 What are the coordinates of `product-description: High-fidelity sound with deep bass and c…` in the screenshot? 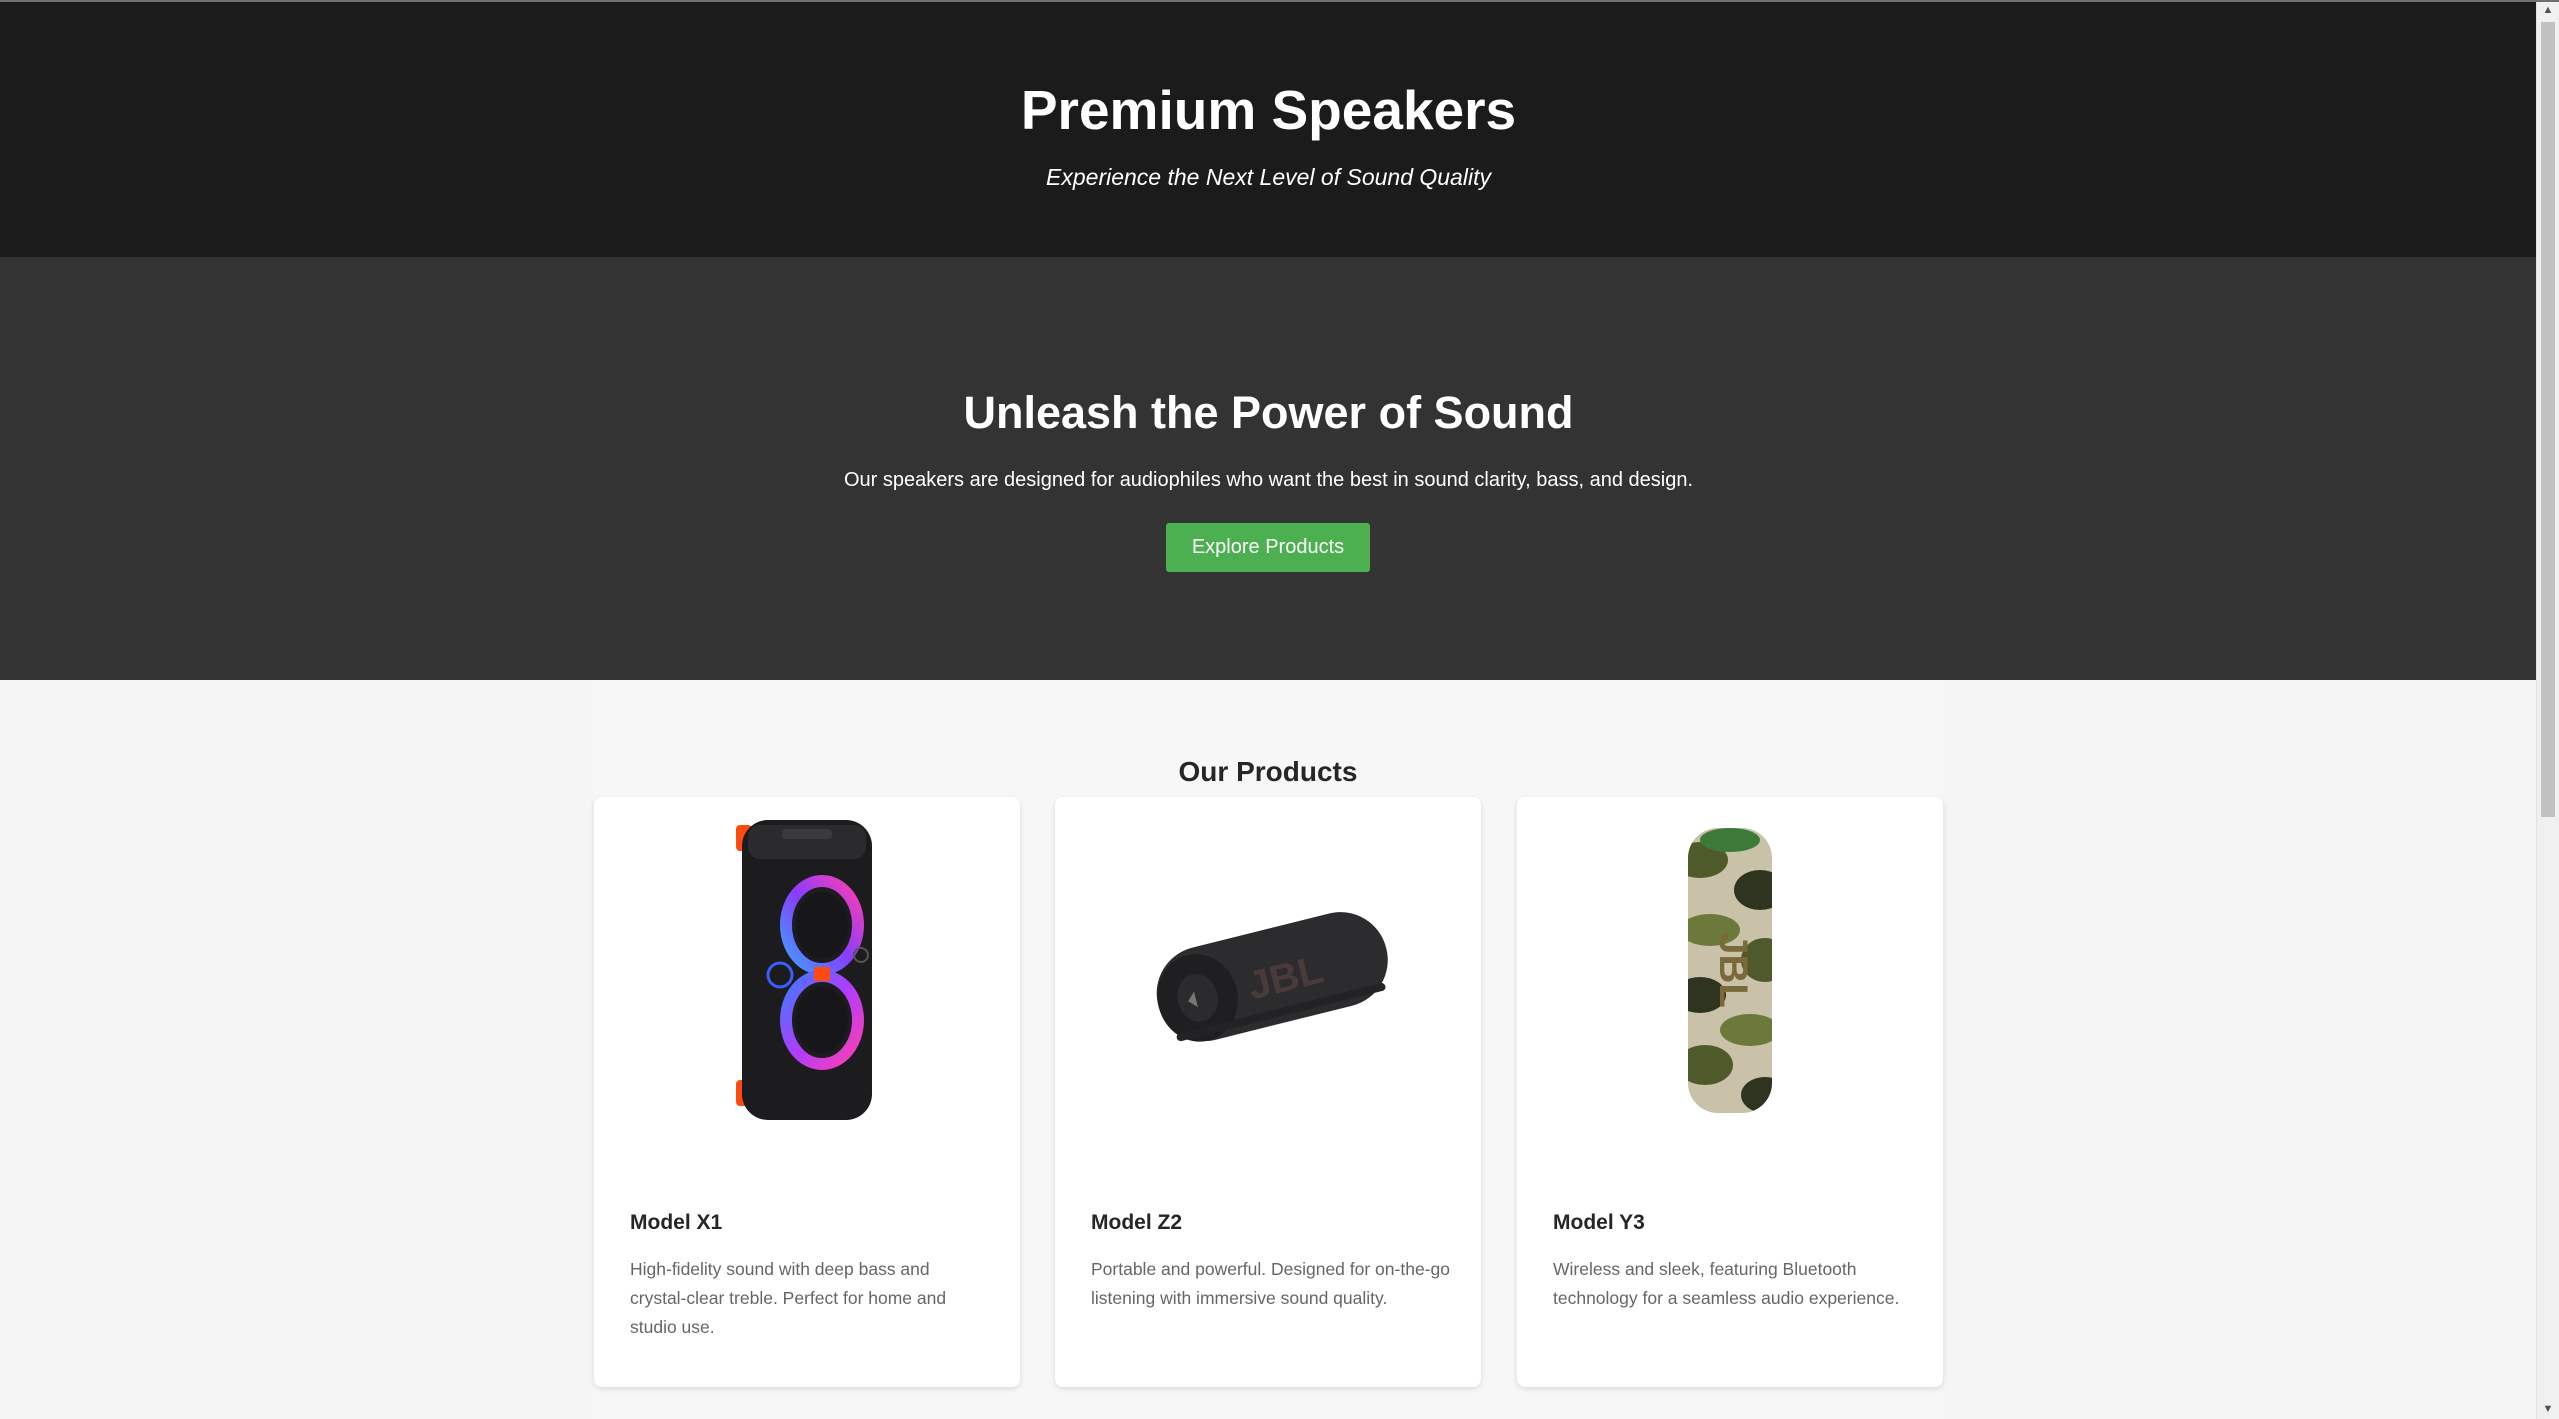 It's located at (788, 1298).